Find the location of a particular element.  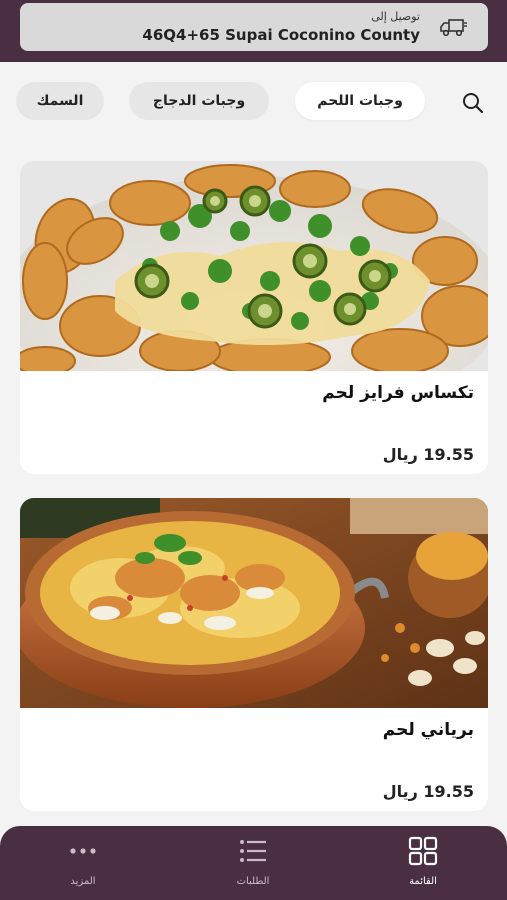

nav-orders-label: الطلبات is located at coordinates (253, 881).